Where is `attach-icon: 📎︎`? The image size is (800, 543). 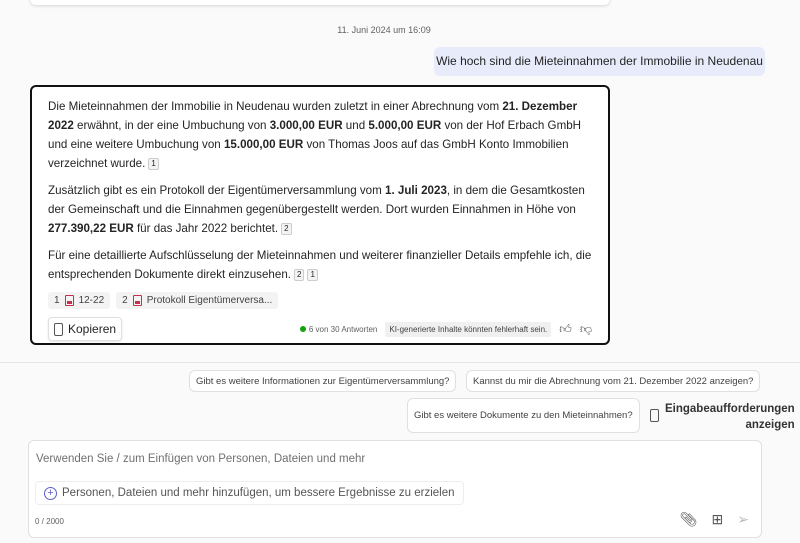
attach-icon: 📎︎ is located at coordinates (689, 519).